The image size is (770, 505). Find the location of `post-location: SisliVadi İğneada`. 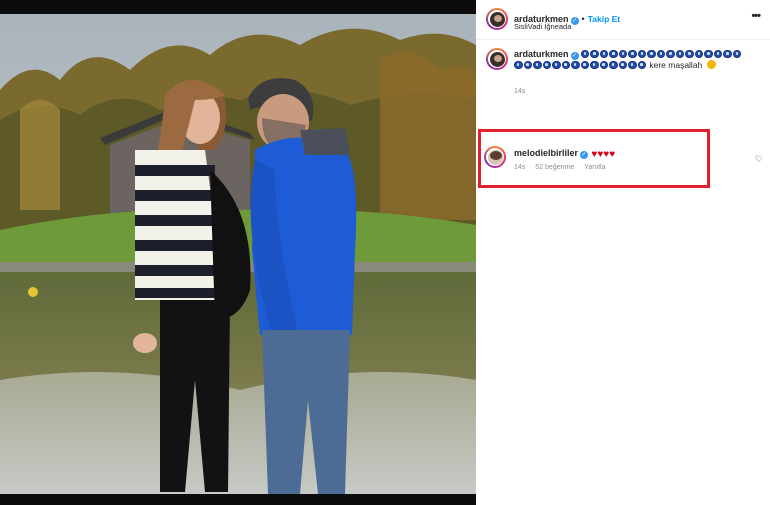

post-location: SisliVadi İğneada is located at coordinates (542, 26).